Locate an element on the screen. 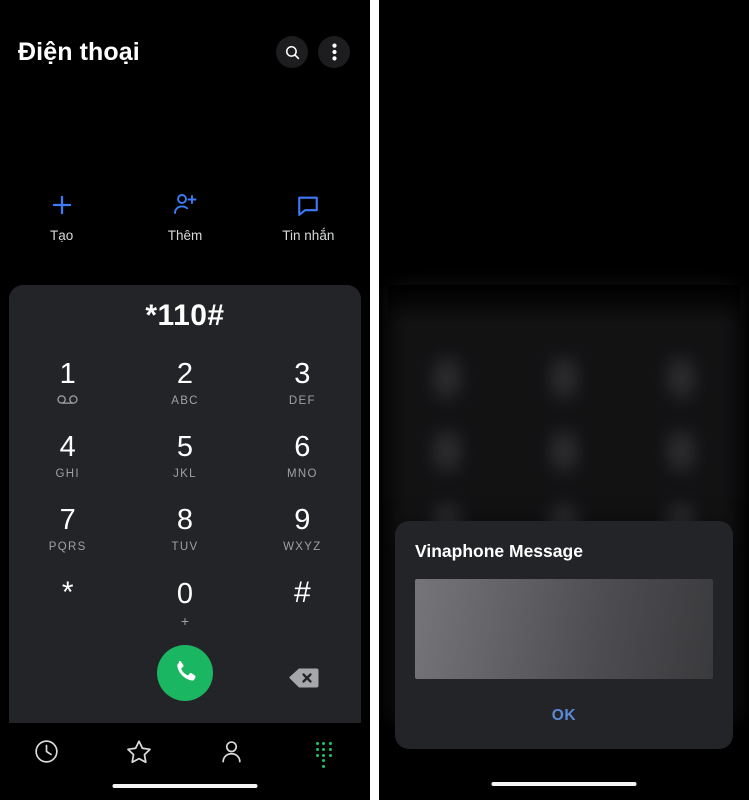 The height and width of the screenshot is (800, 749). nav-item-favorites is located at coordinates (139, 754).